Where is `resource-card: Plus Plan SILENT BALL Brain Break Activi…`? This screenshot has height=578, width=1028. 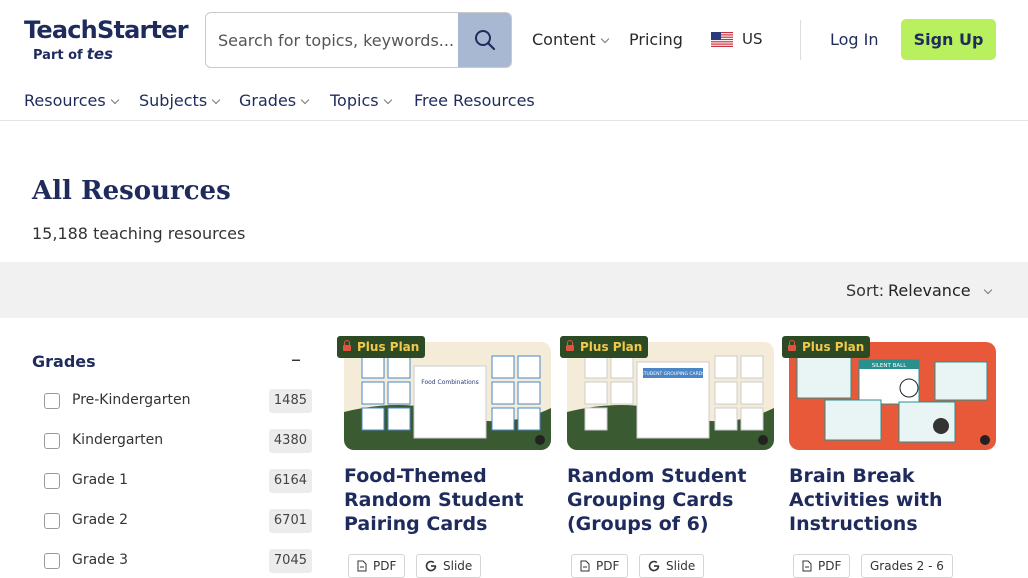 resource-card: Plus Plan SILENT BALL Brain Break Activi… is located at coordinates (890, 457).